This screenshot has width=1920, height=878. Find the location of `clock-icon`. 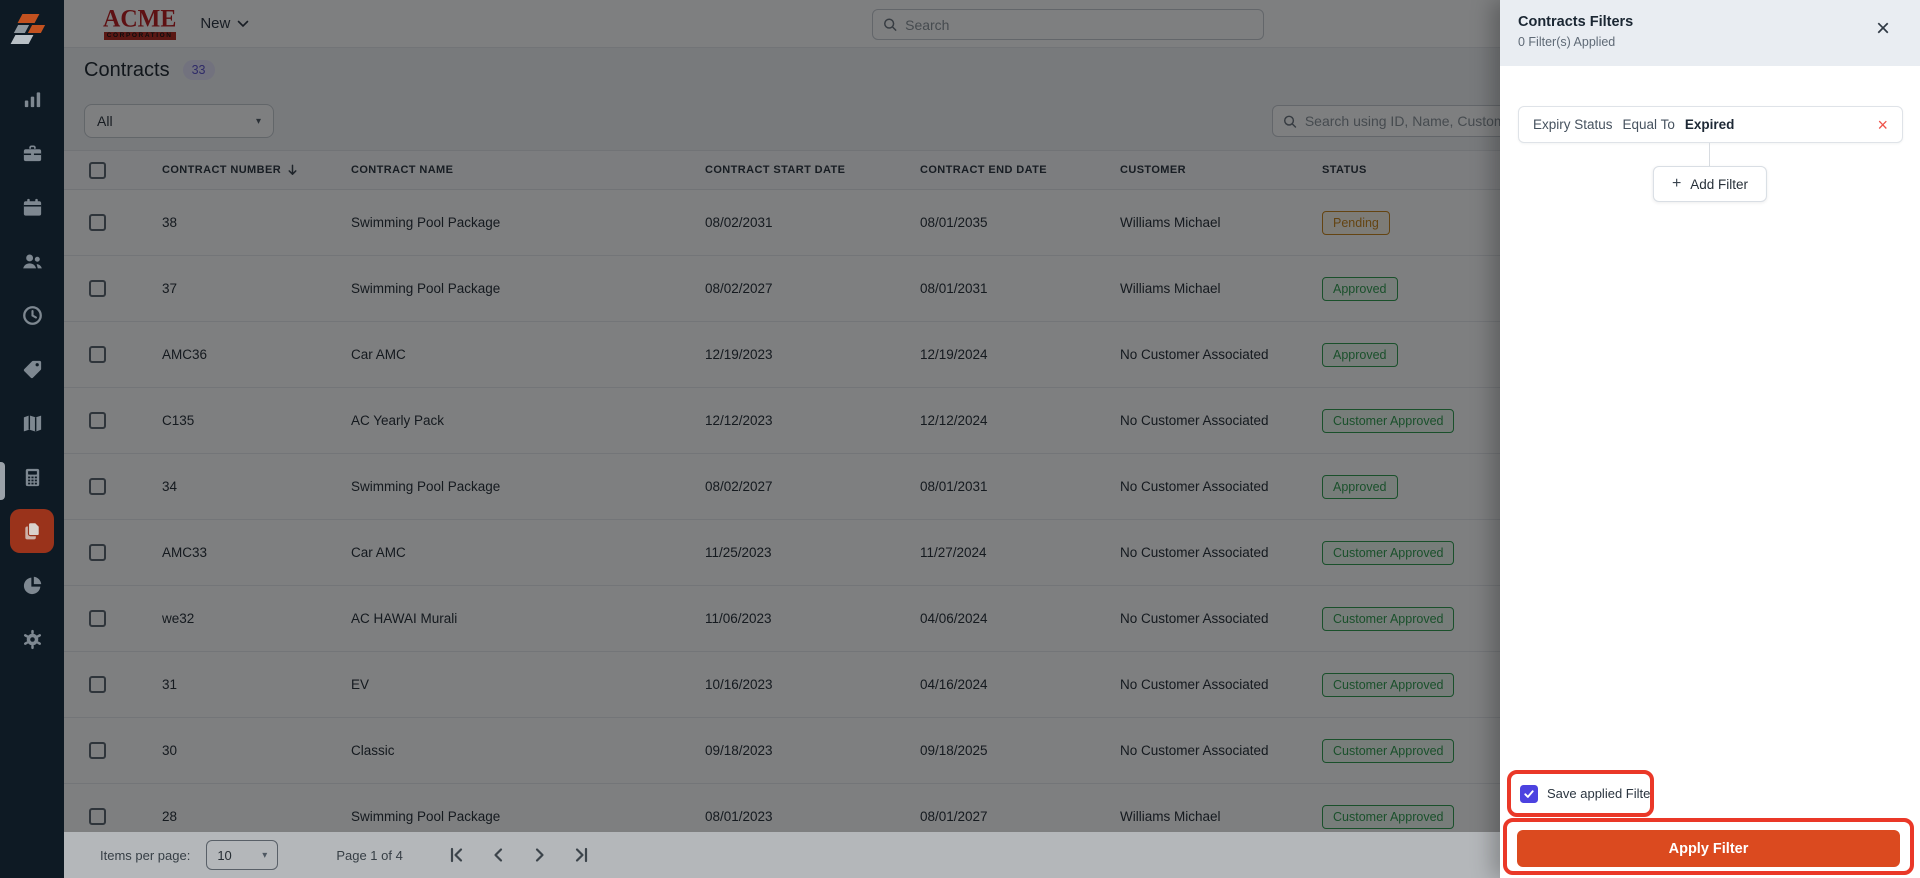

clock-icon is located at coordinates (32, 315).